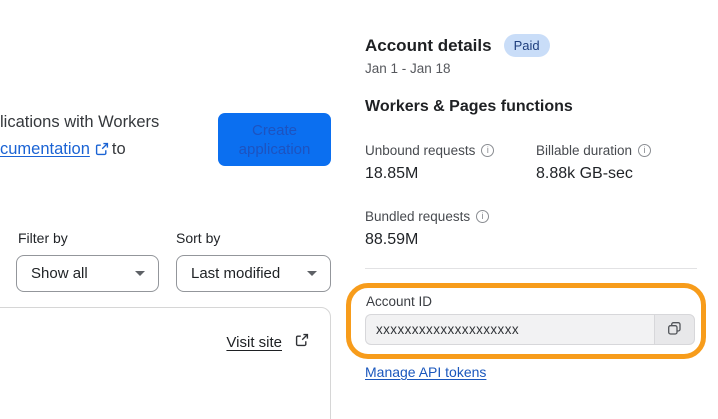 The image size is (718, 419). What do you see at coordinates (469, 106) in the screenshot?
I see `section-title: Workers & Pages functions` at bounding box center [469, 106].